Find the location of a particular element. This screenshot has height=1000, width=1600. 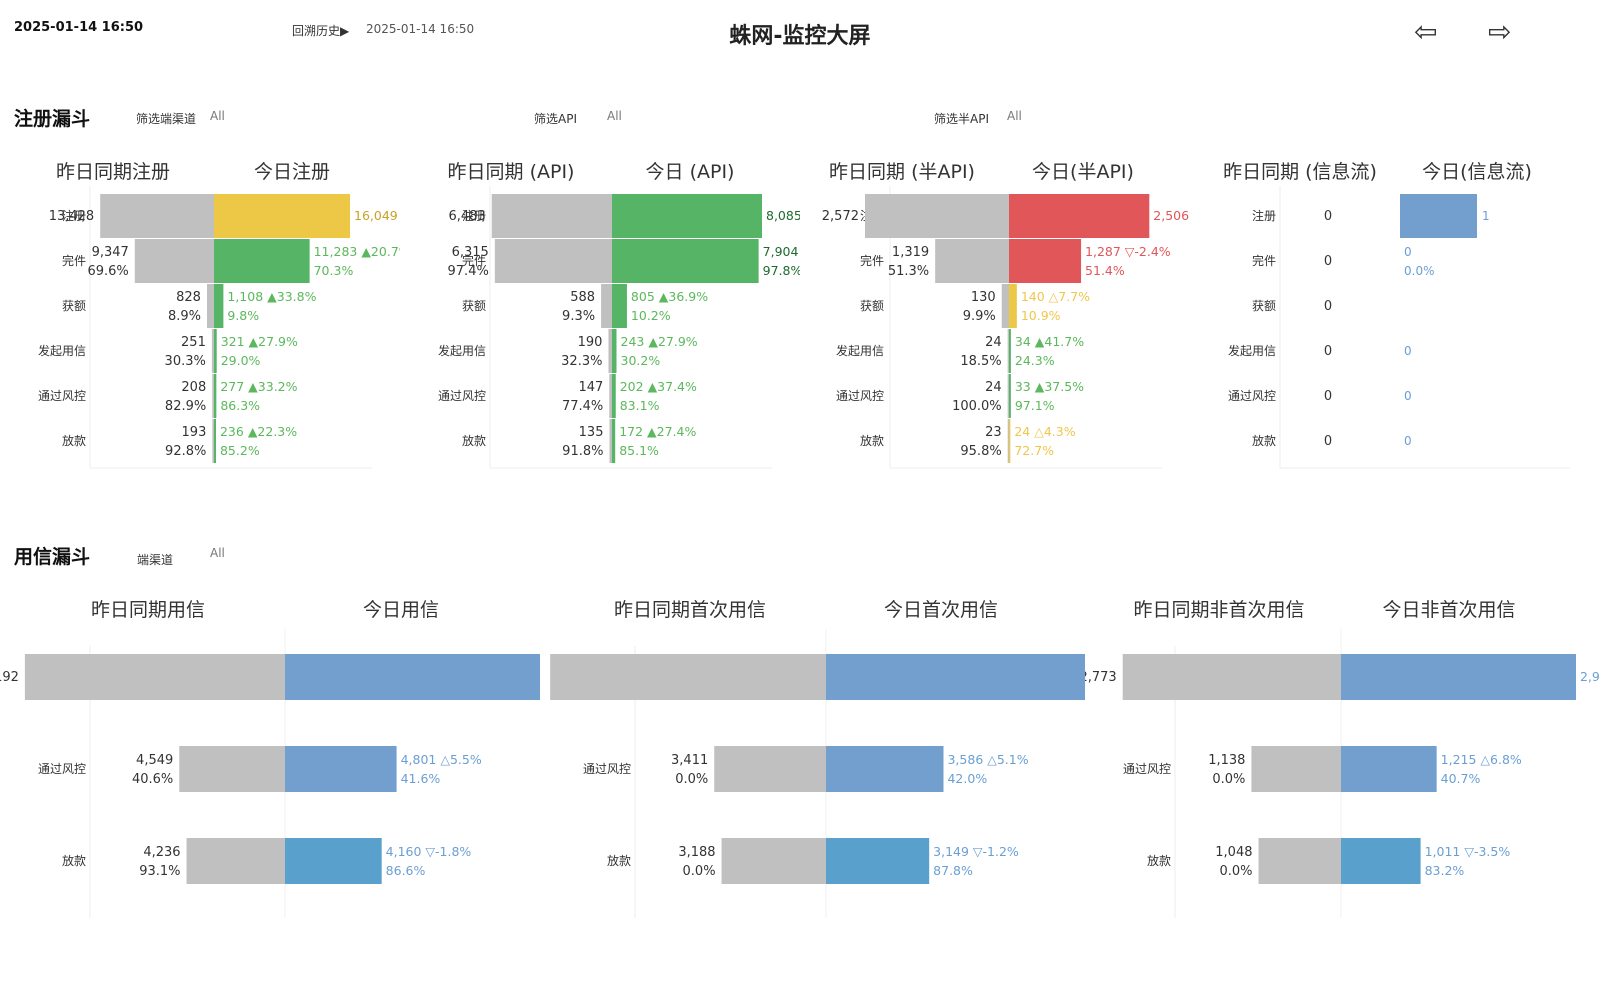

forward-arrow-icon: ⇨ is located at coordinates (1499, 32).